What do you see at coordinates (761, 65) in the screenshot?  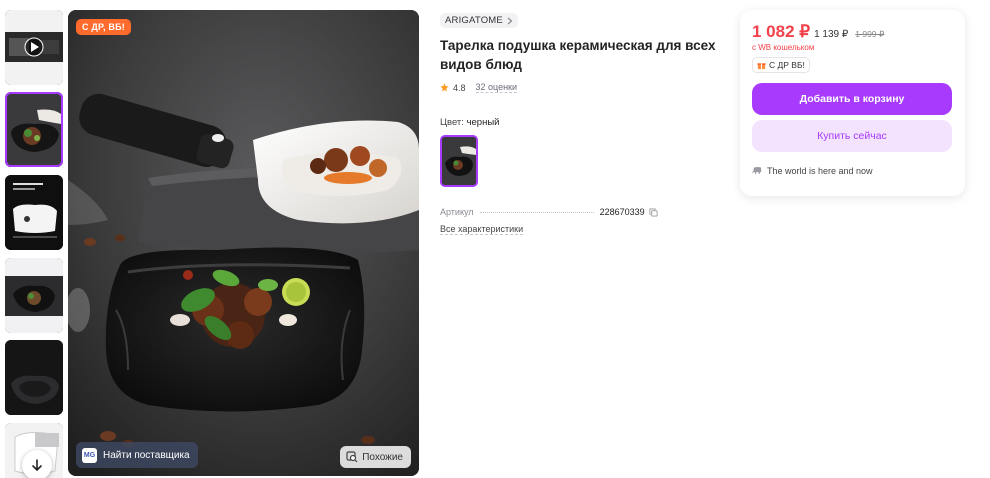 I see `gift-icon` at bounding box center [761, 65].